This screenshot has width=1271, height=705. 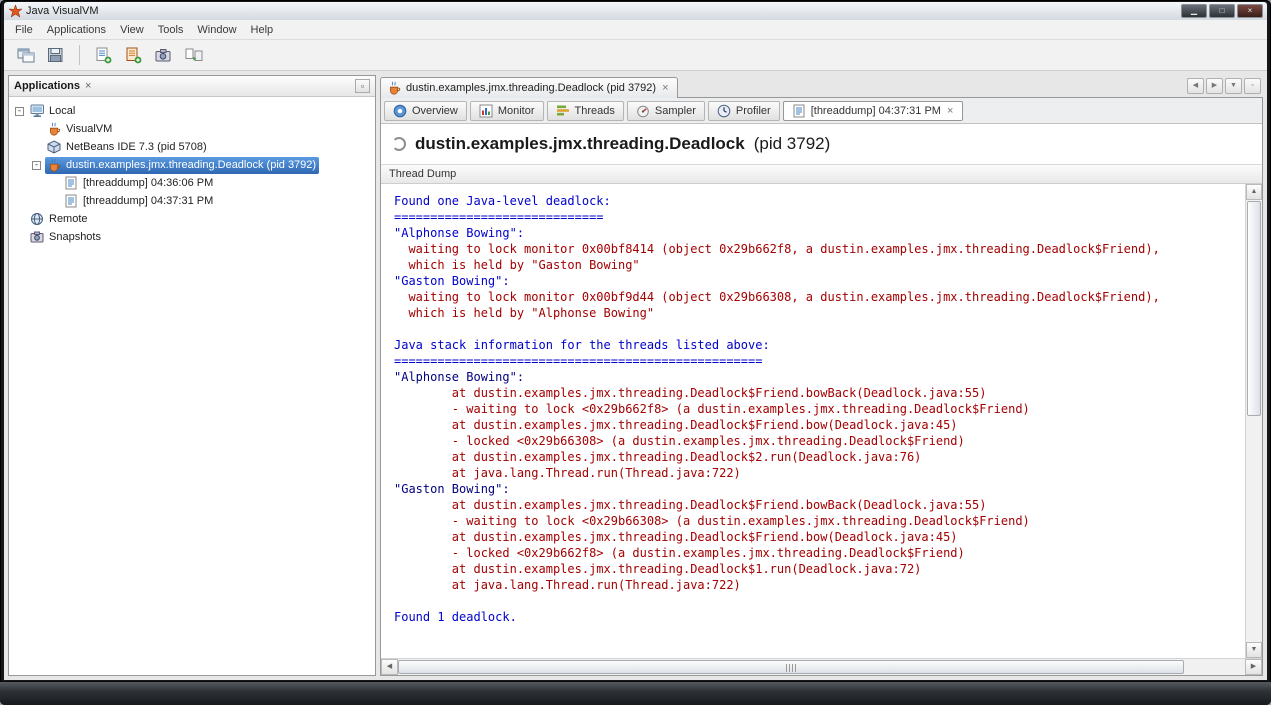 I want to click on overview-icon, so click(x=400, y=111).